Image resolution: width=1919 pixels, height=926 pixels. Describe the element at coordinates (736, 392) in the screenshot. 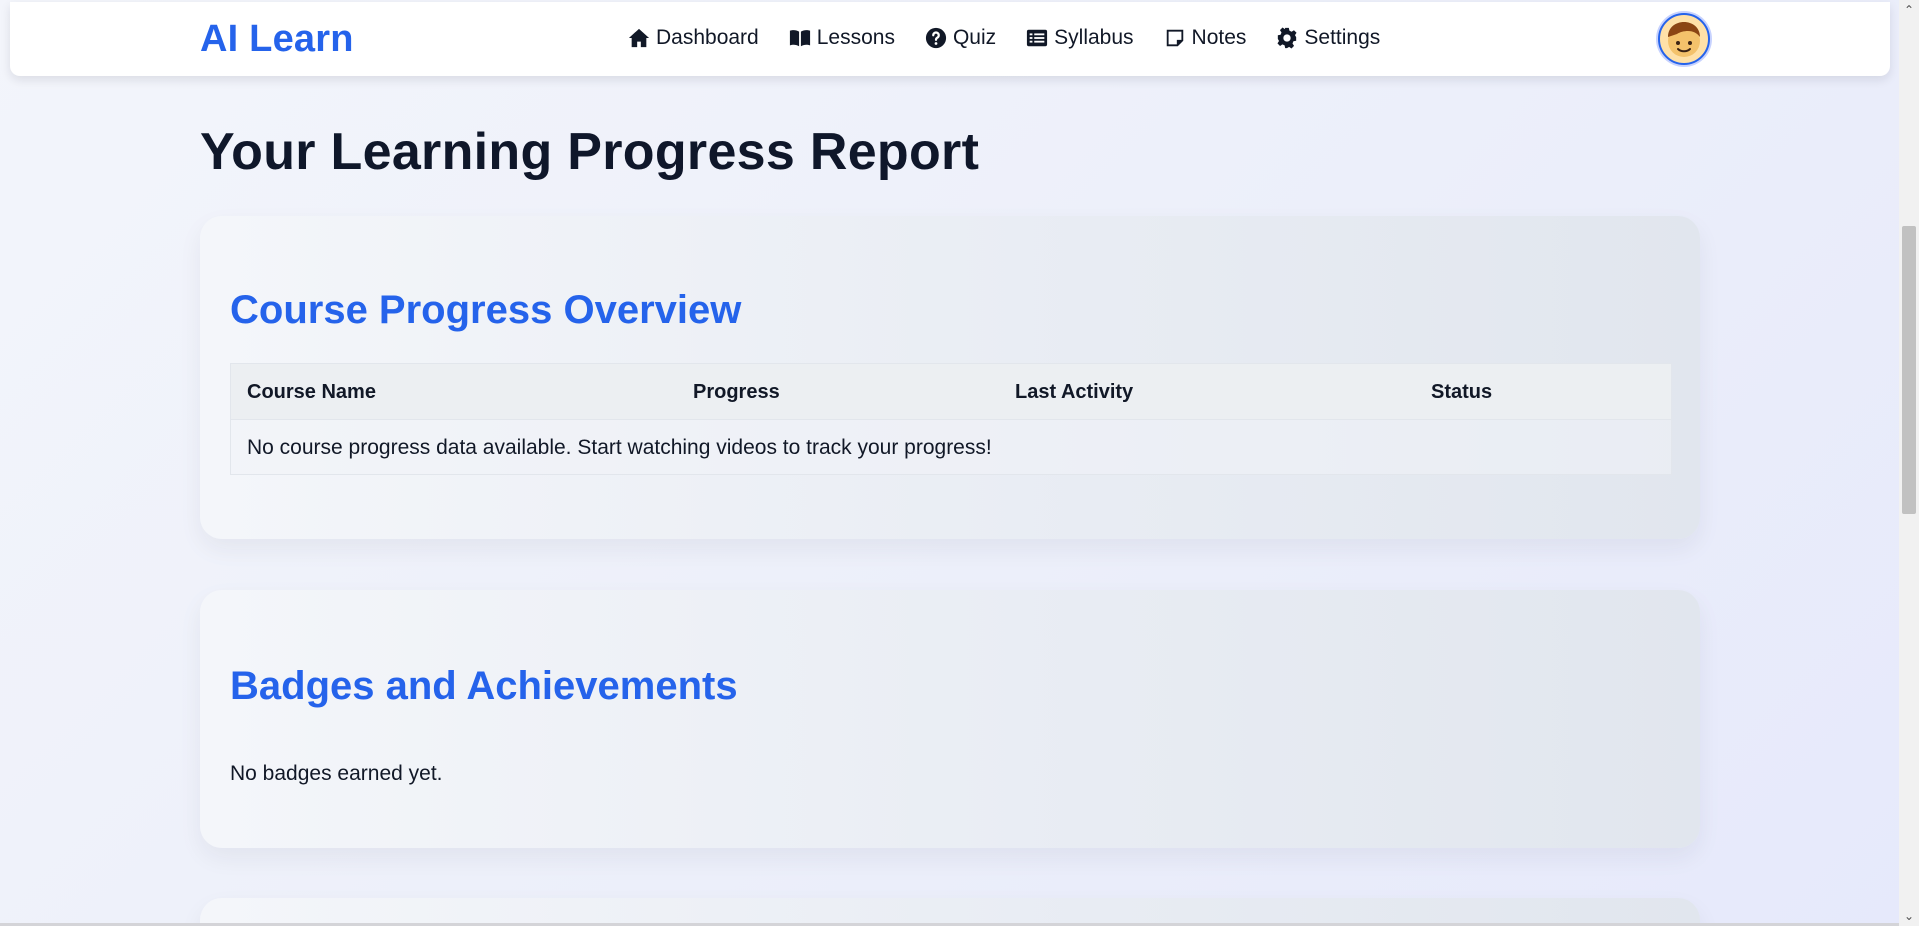

I see `column-header-progress: Progress` at that location.